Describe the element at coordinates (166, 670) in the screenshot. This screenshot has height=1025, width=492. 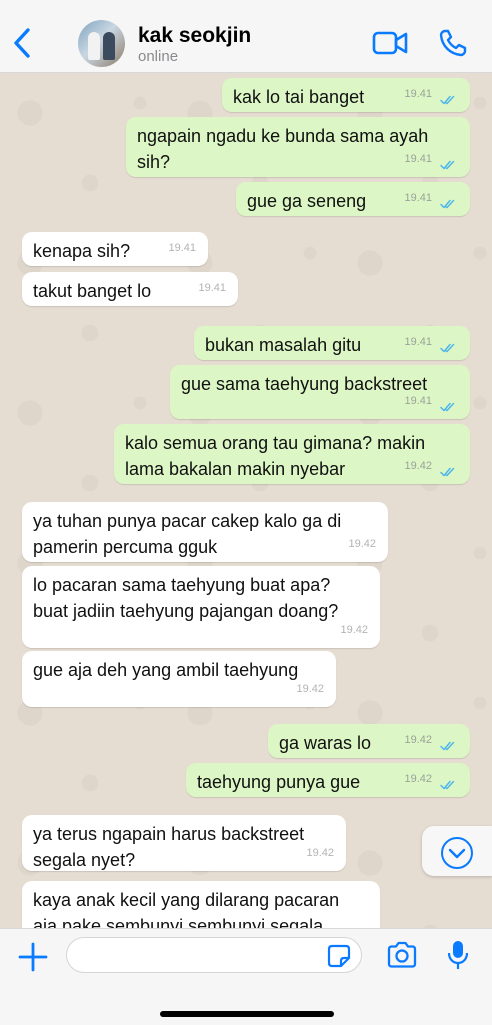
I see `message-text: gue aja deh yang ambil taehyung` at that location.